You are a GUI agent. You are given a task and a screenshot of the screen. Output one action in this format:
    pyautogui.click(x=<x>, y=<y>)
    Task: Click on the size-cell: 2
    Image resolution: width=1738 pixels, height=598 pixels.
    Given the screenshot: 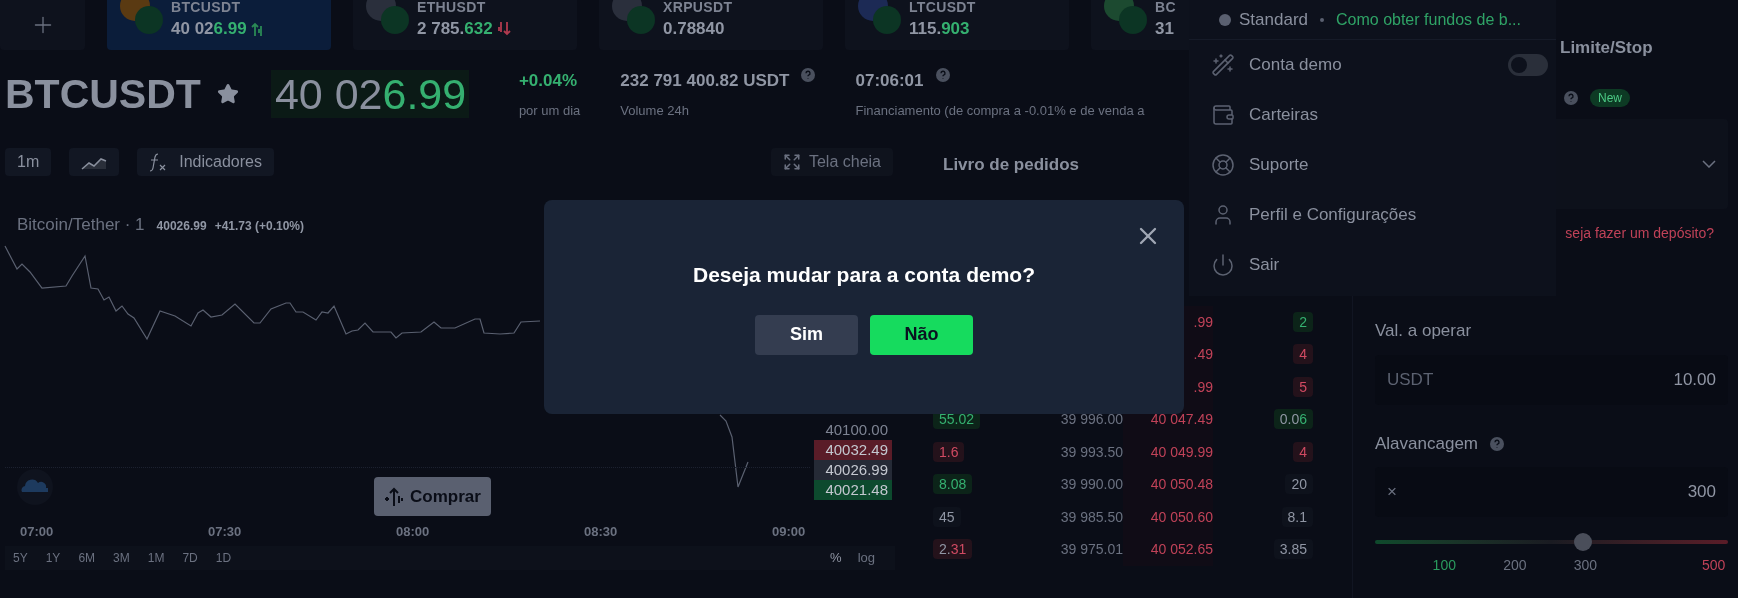 What is the action you would take?
    pyautogui.click(x=1303, y=321)
    